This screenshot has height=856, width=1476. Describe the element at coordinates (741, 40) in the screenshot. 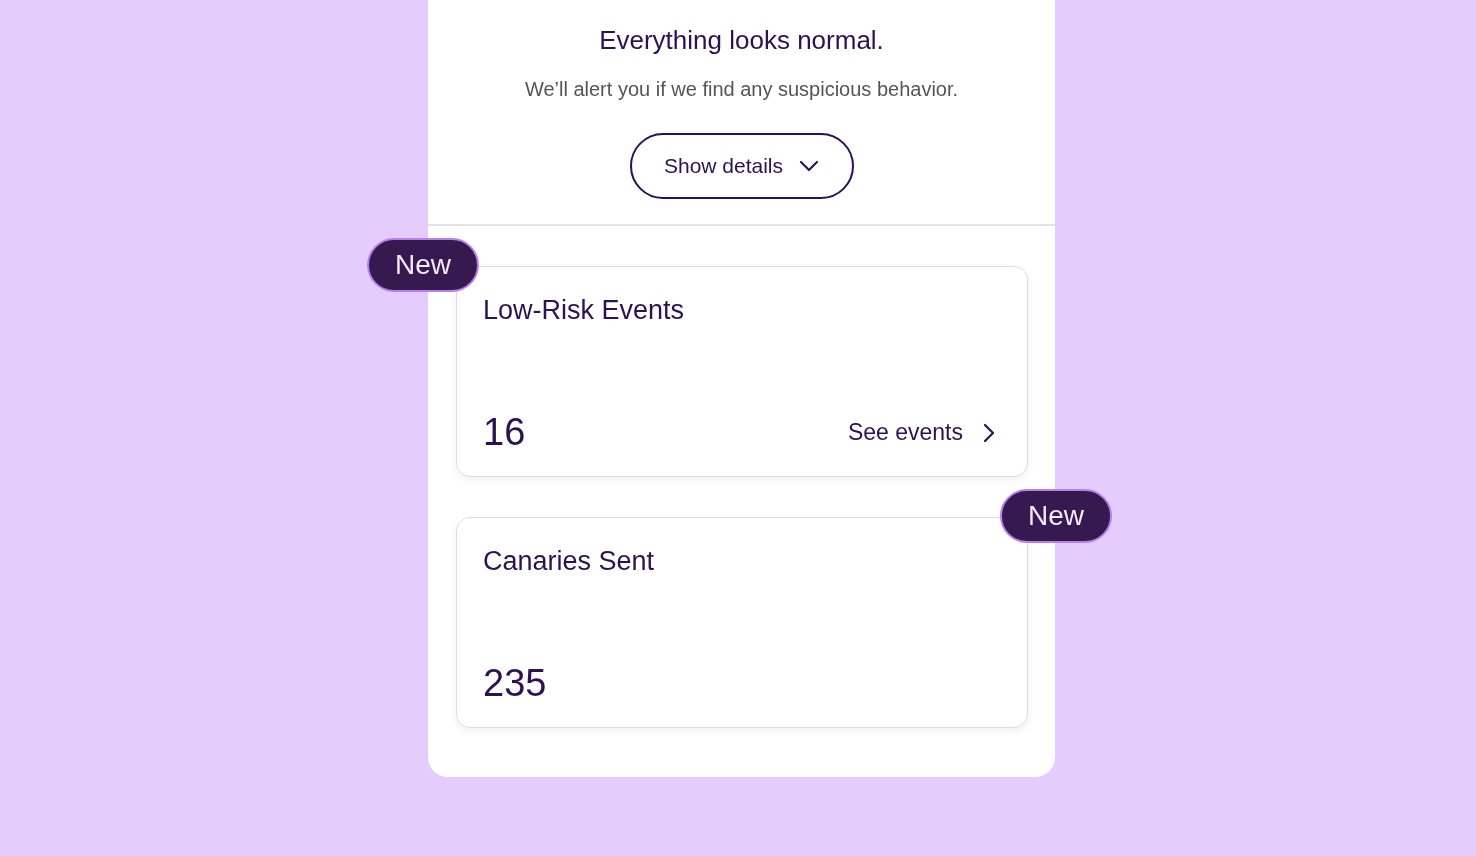

I see `status-title: Everything looks normal.` at that location.